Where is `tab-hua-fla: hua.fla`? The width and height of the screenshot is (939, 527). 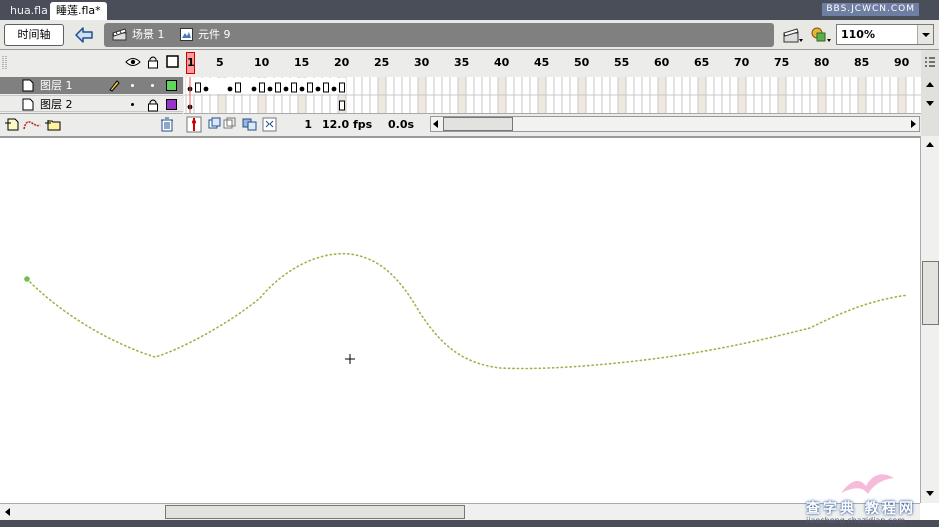 tab-hua-fla: hua.fla is located at coordinates (29, 11).